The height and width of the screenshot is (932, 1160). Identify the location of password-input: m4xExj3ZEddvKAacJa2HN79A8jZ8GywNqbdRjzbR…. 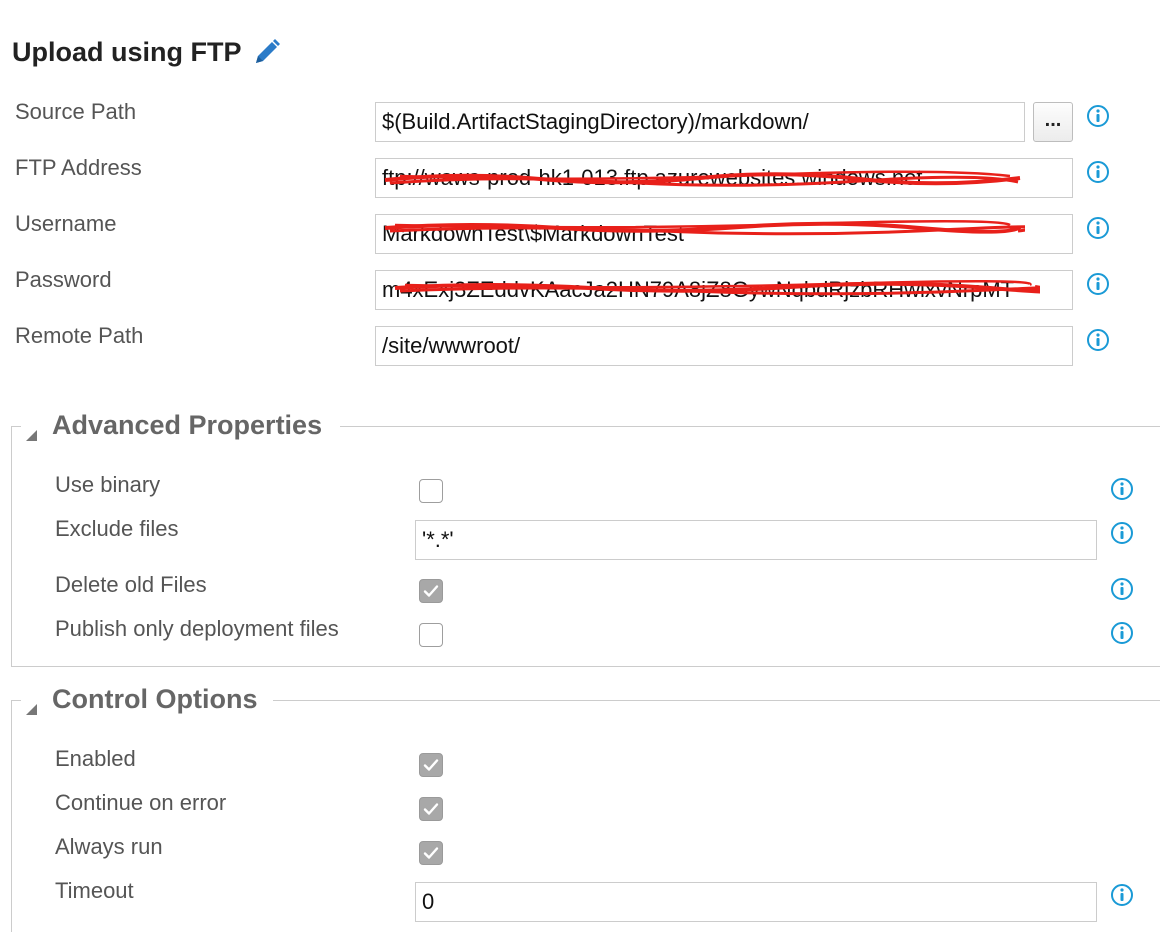
(724, 290).